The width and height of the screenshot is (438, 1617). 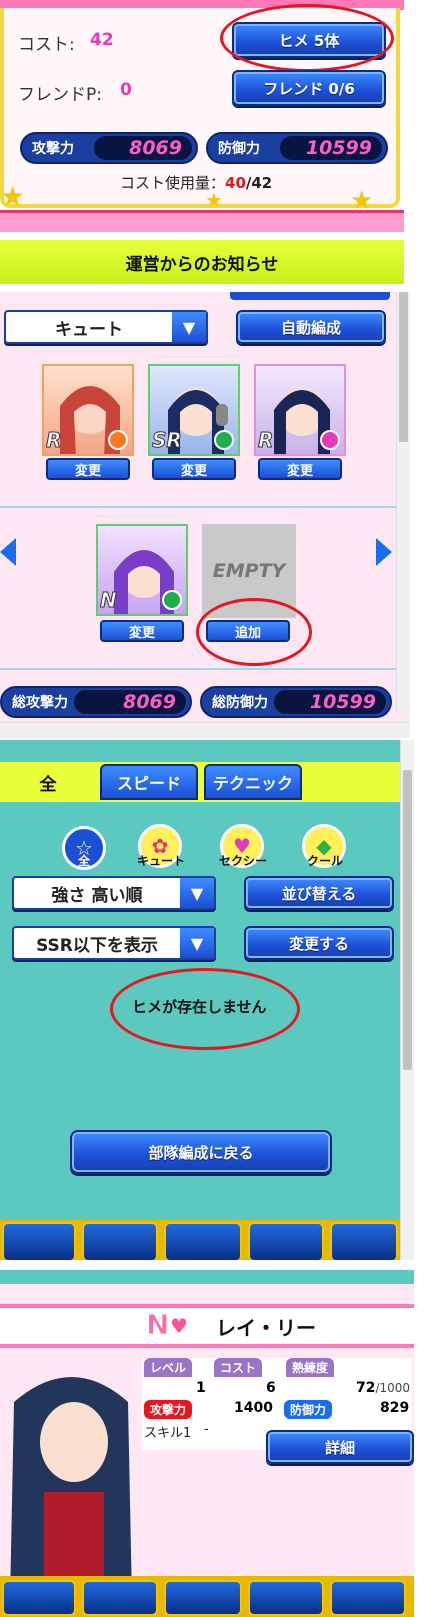 What do you see at coordinates (266, 1328) in the screenshot?
I see `detail-name: レイ・リー` at bounding box center [266, 1328].